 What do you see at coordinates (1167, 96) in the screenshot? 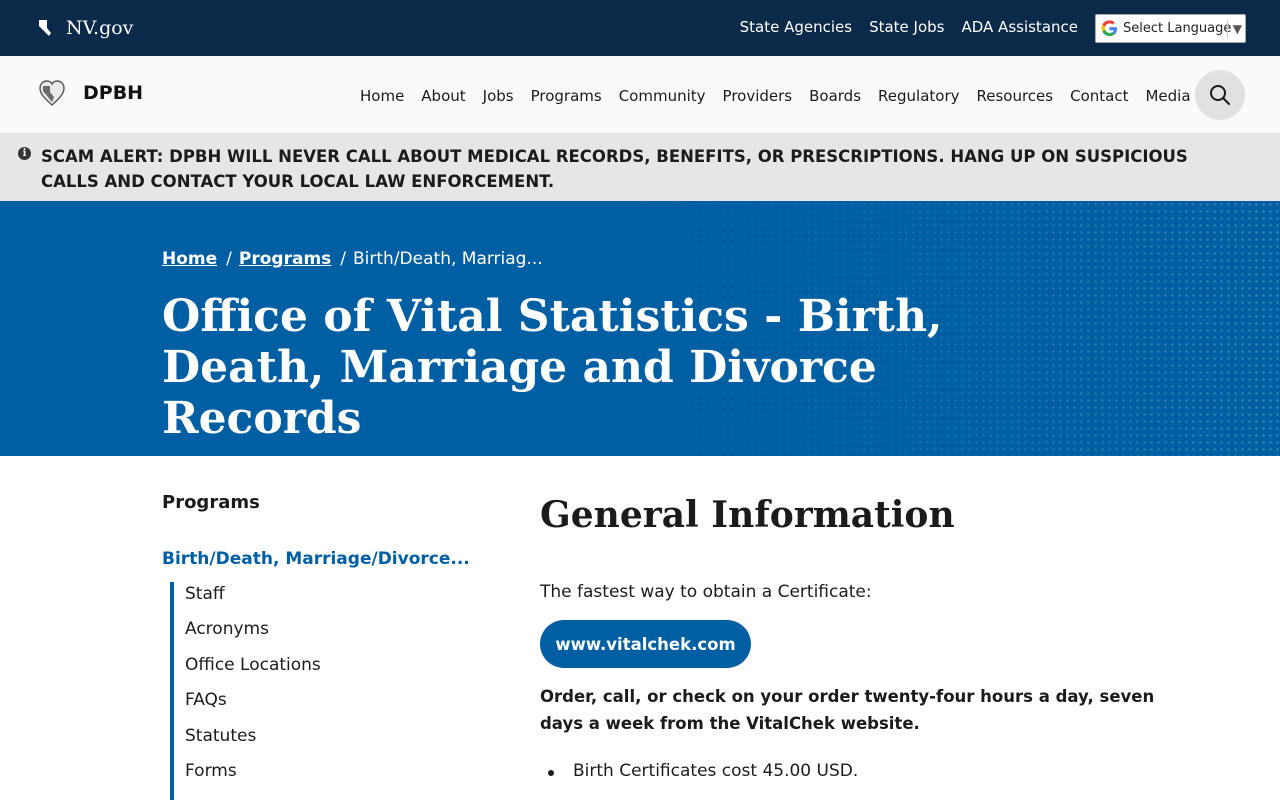
I see `nav-media: Media` at bounding box center [1167, 96].